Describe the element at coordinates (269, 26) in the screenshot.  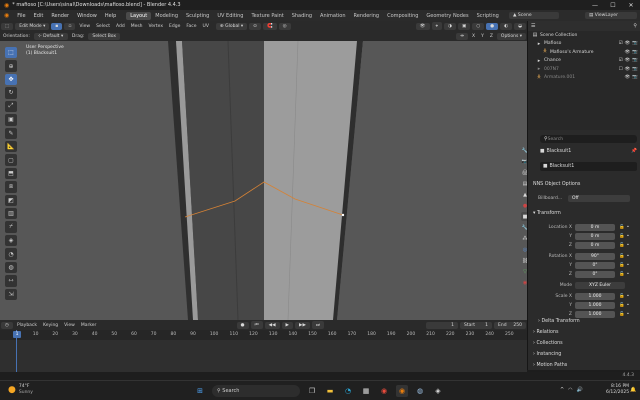
I see `snap-button: 🧲` at that location.